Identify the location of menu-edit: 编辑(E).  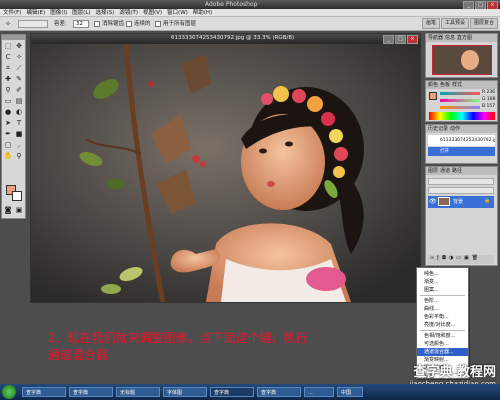
(35, 12).